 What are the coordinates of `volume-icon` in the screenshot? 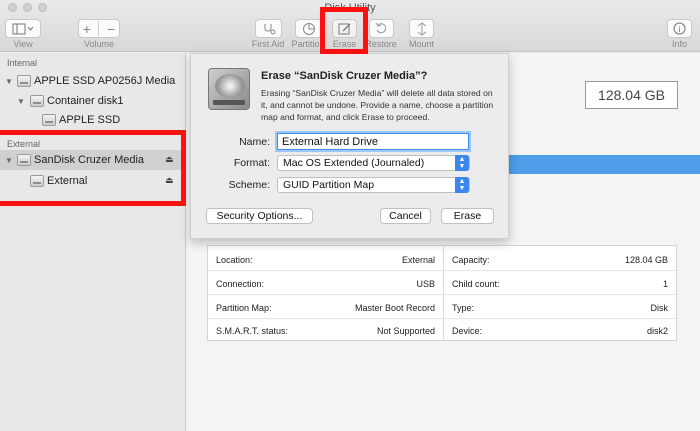 It's located at (49, 120).